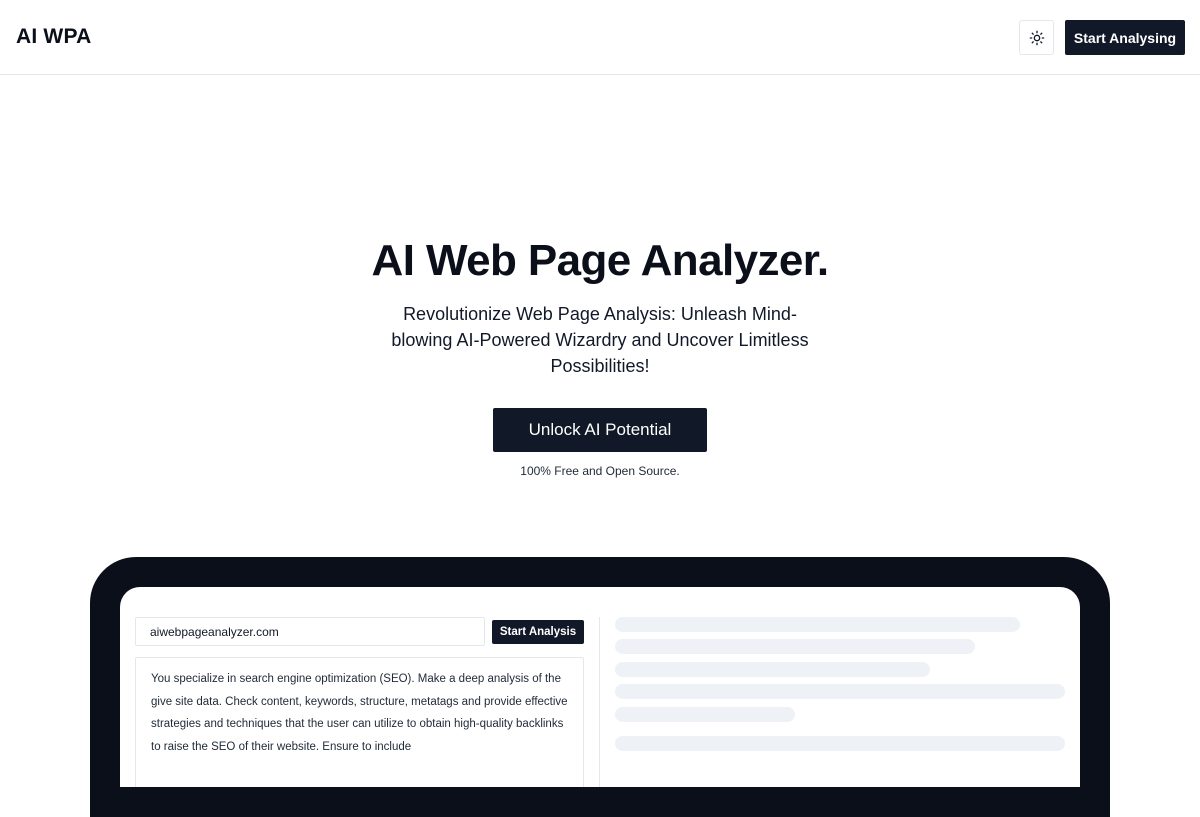  Describe the element at coordinates (600, 37) in the screenshot. I see `navbar: AI WPA Start Analysing` at that location.